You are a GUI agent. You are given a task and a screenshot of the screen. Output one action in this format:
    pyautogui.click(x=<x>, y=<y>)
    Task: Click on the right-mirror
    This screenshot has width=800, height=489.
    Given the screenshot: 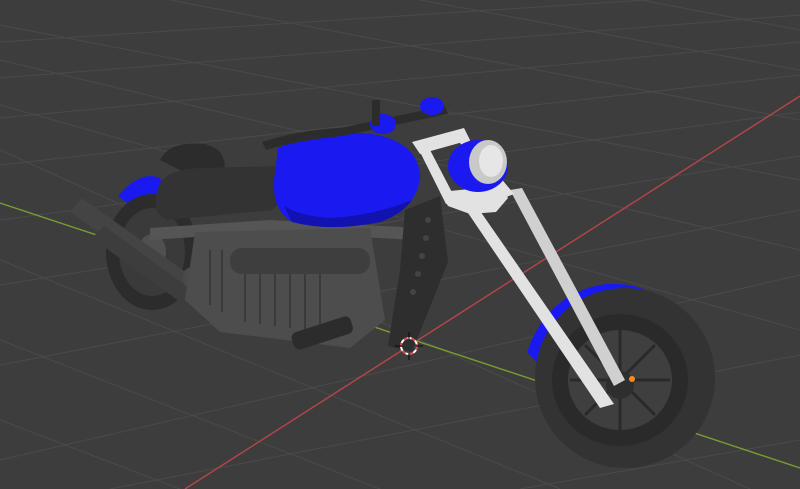 What is the action you would take?
    pyautogui.click(x=432, y=106)
    